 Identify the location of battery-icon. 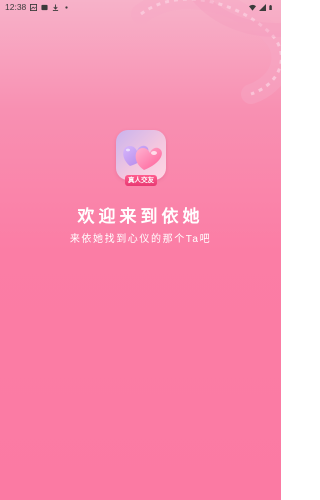
(270, 7).